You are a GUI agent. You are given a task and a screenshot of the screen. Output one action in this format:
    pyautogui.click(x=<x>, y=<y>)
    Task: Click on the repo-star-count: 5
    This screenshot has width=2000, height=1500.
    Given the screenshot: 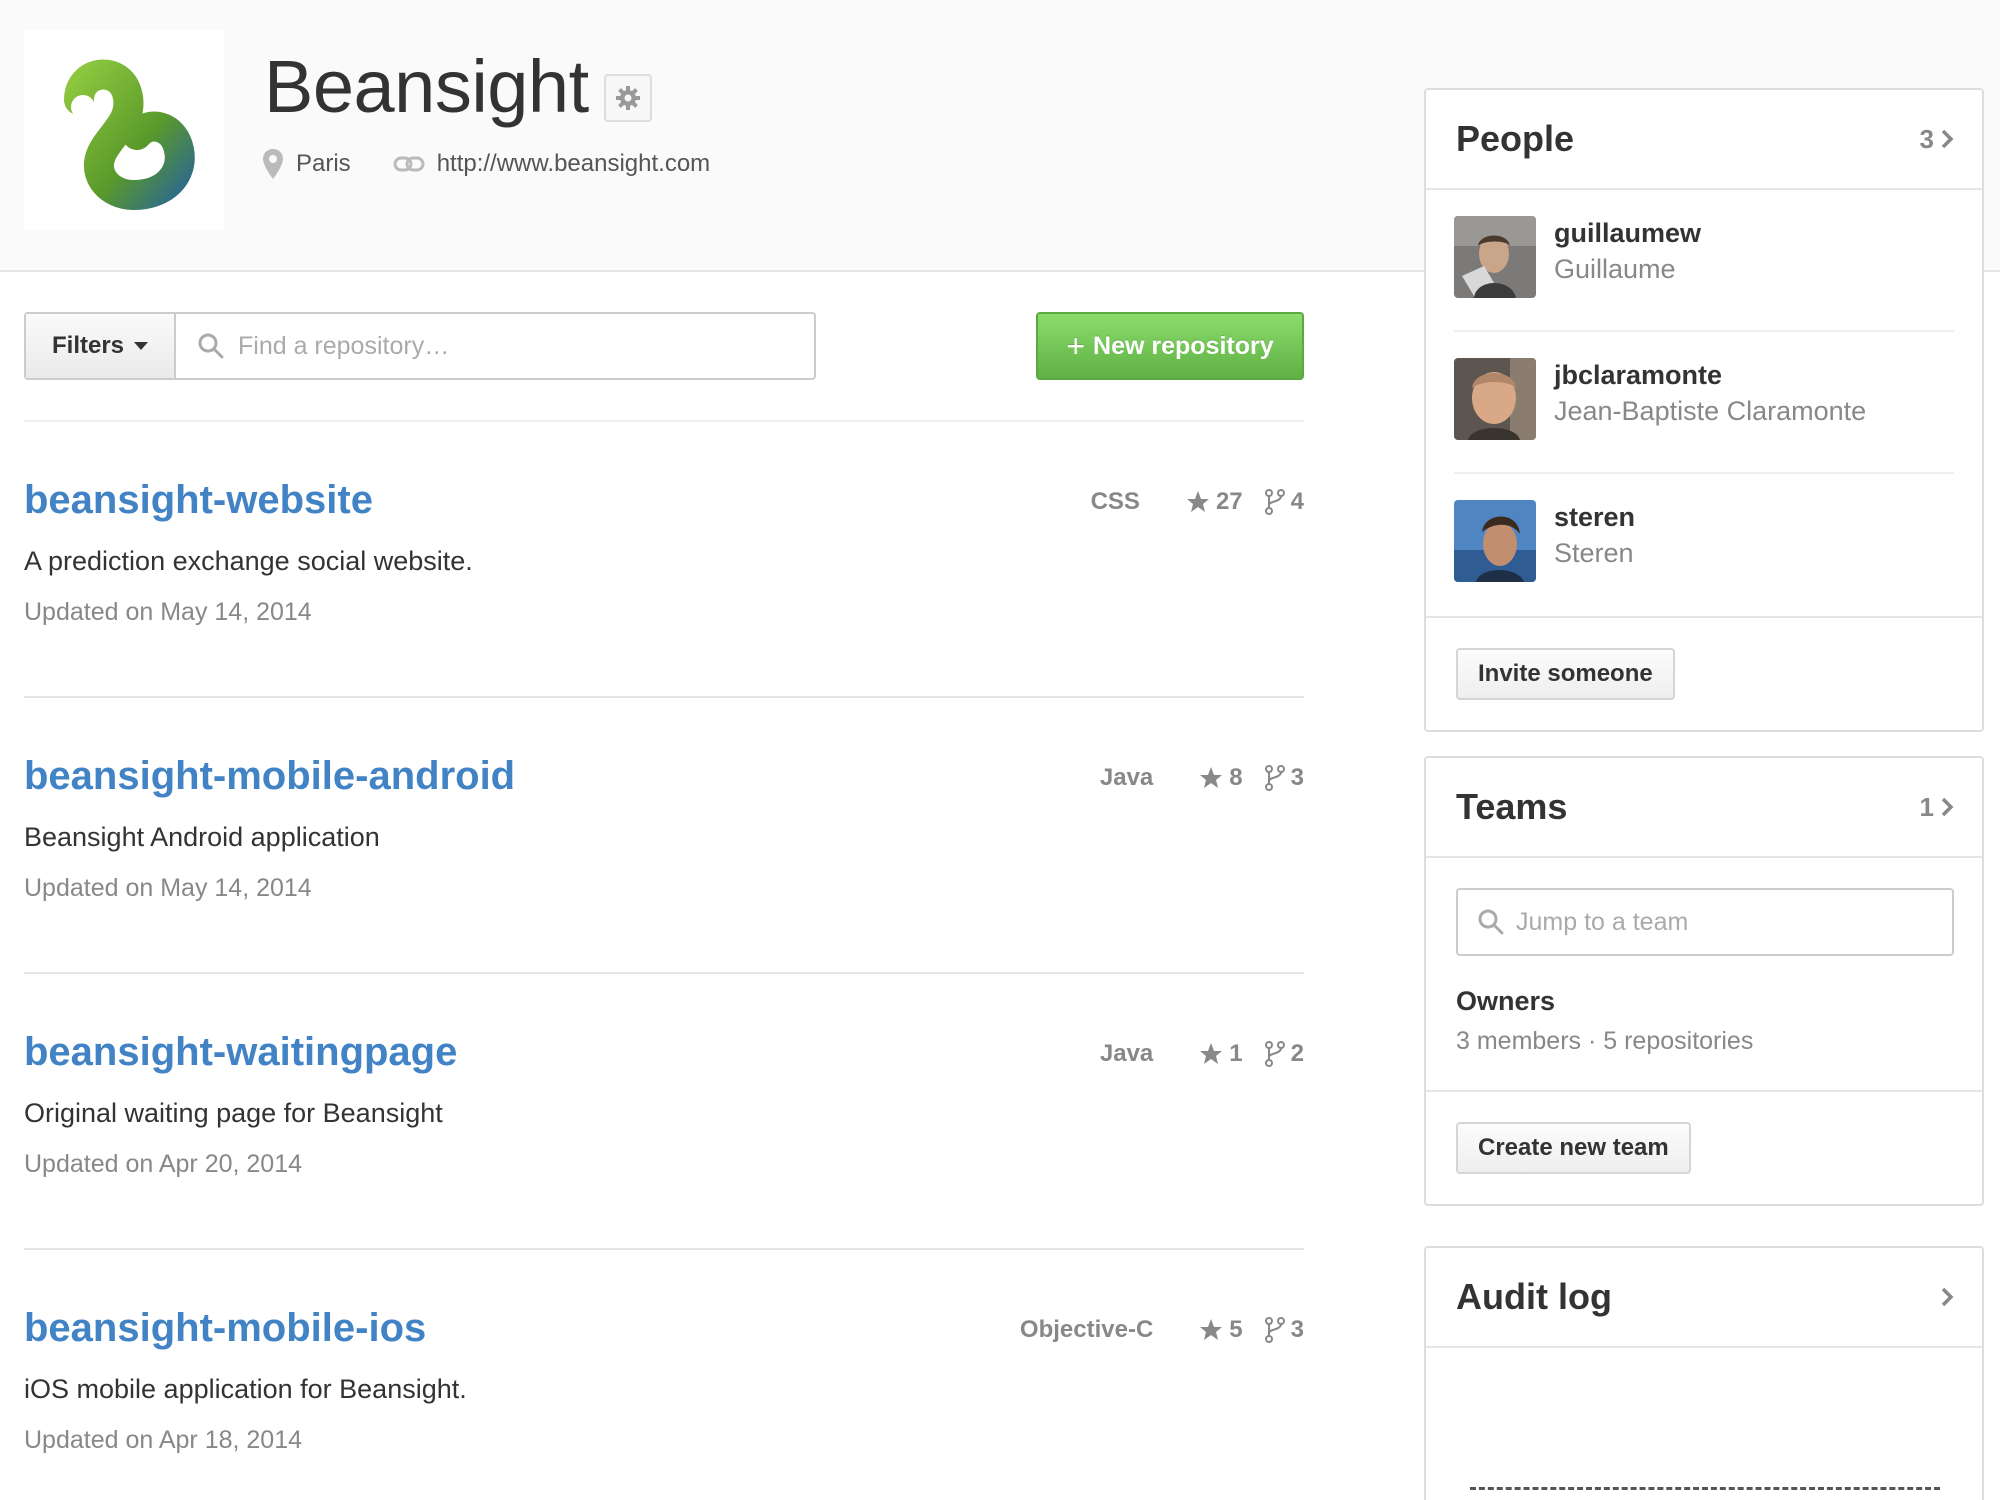 What is the action you would take?
    pyautogui.click(x=1236, y=1329)
    